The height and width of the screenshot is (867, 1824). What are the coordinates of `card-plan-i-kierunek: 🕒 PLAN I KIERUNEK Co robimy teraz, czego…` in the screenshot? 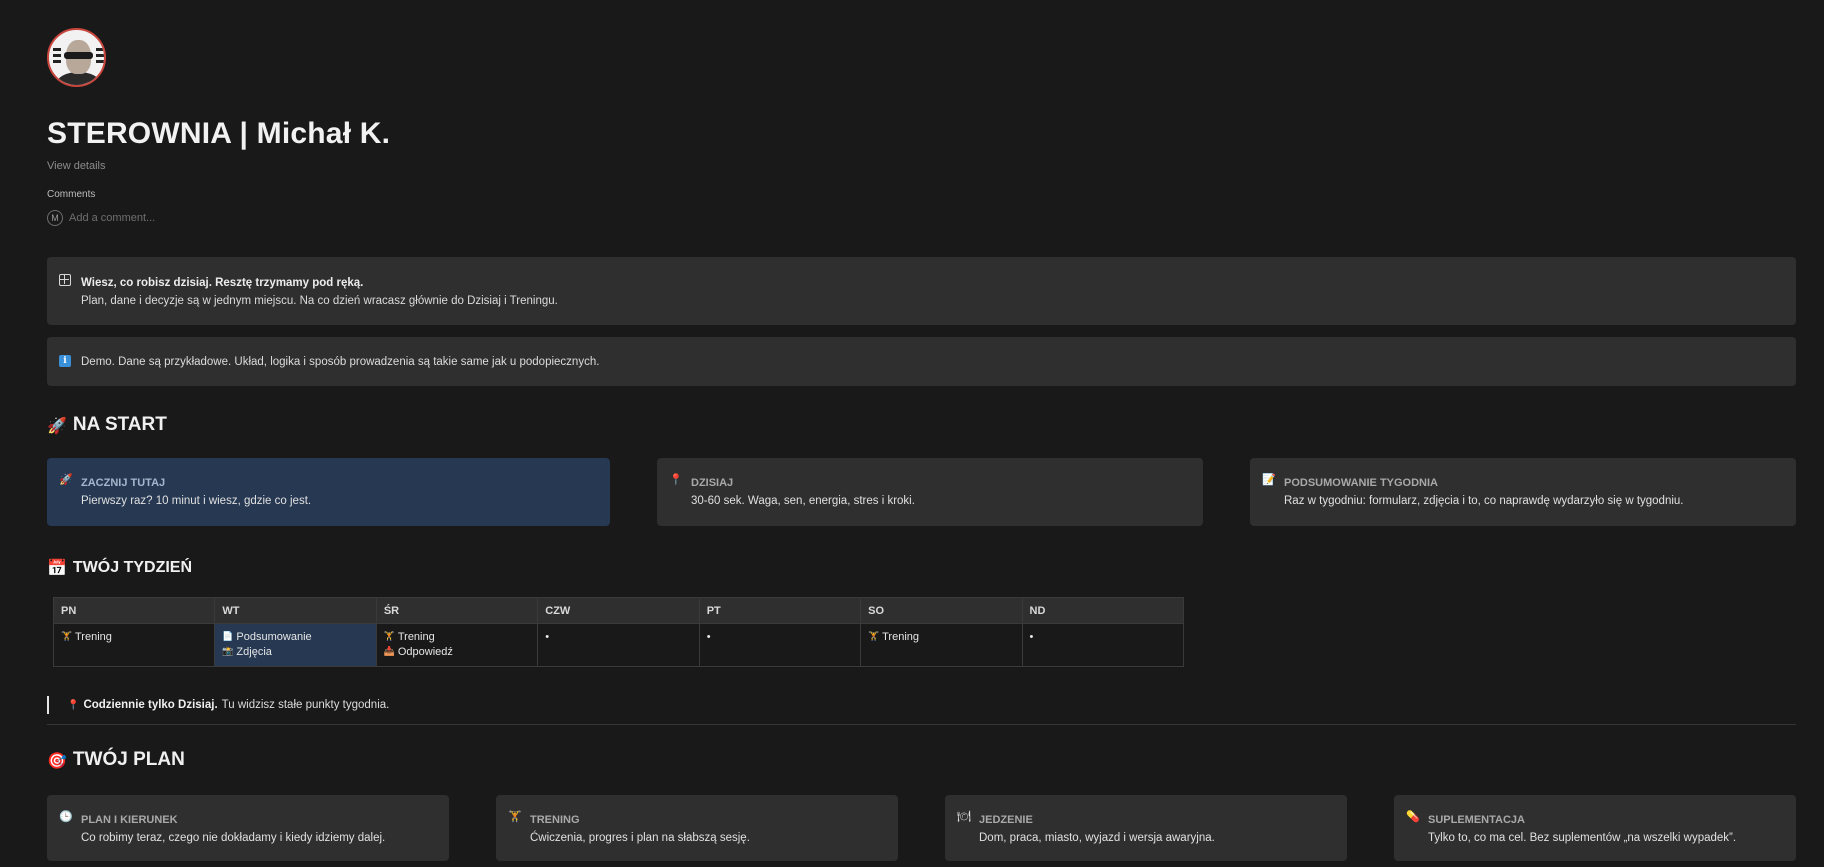 It's located at (248, 828).